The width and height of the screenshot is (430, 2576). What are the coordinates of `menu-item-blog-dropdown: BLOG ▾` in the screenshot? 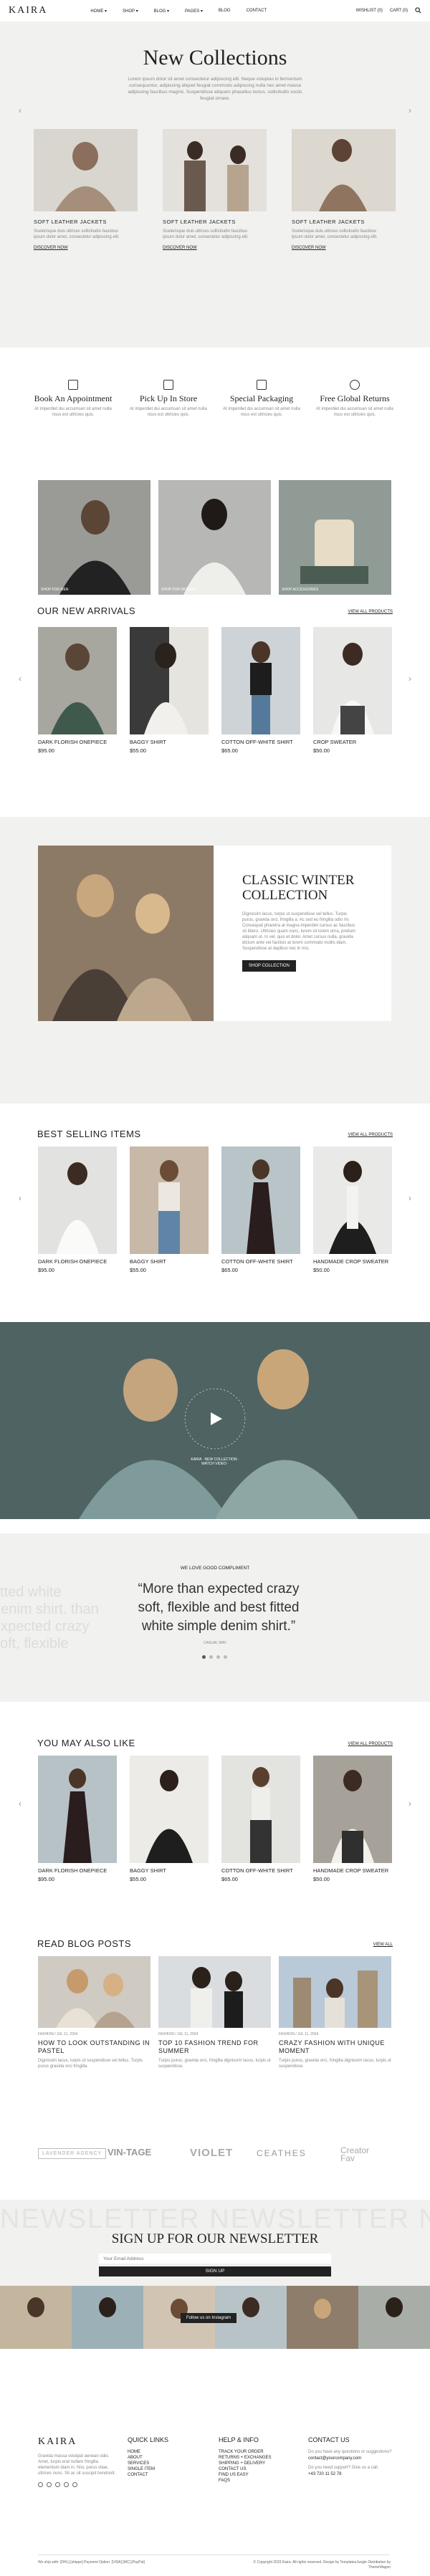 It's located at (161, 11).